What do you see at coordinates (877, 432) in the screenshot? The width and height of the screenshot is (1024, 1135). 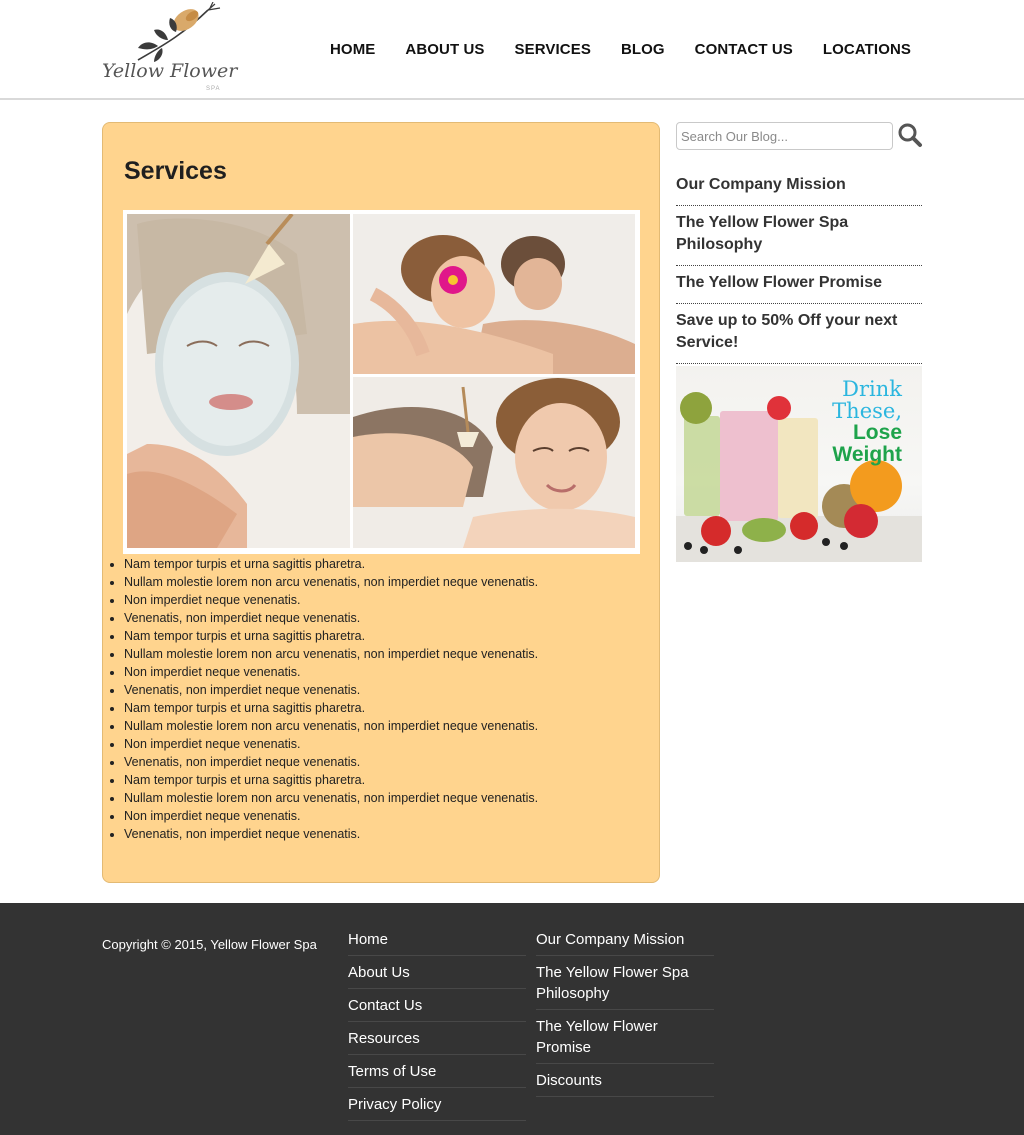 I see `ad-headline-line-3: Lose` at bounding box center [877, 432].